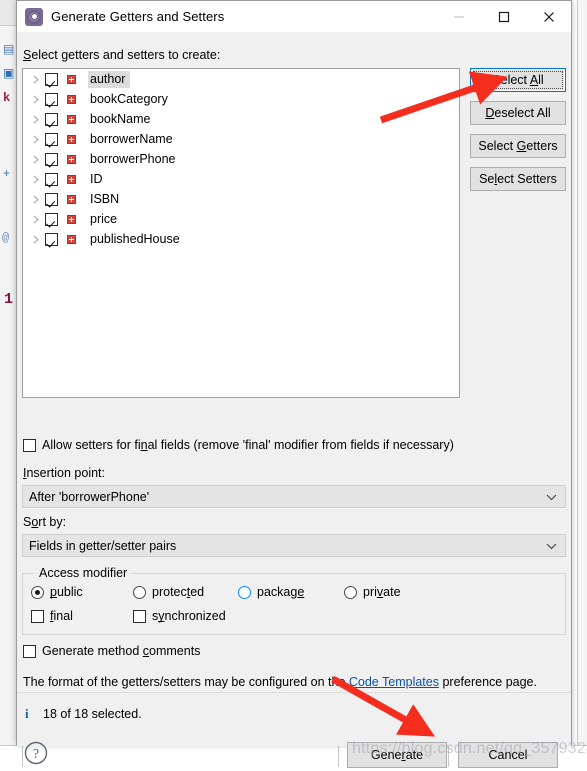 The width and height of the screenshot is (587, 771). What do you see at coordinates (197, 592) in the screenshot?
I see `radio-protected-post: ed` at bounding box center [197, 592].